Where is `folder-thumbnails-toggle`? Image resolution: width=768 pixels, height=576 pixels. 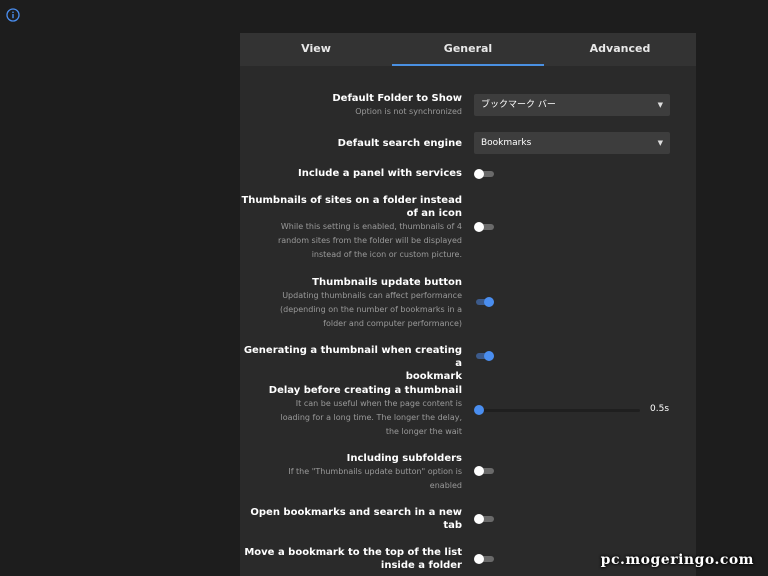 folder-thumbnails-toggle is located at coordinates (484, 227).